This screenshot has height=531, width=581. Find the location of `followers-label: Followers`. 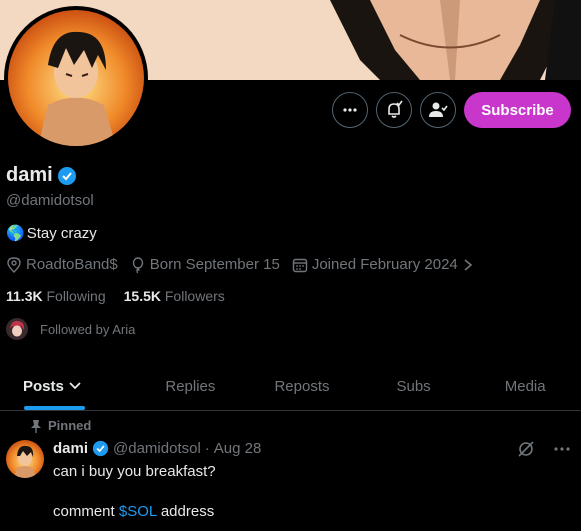

followers-label: Followers is located at coordinates (194, 296).